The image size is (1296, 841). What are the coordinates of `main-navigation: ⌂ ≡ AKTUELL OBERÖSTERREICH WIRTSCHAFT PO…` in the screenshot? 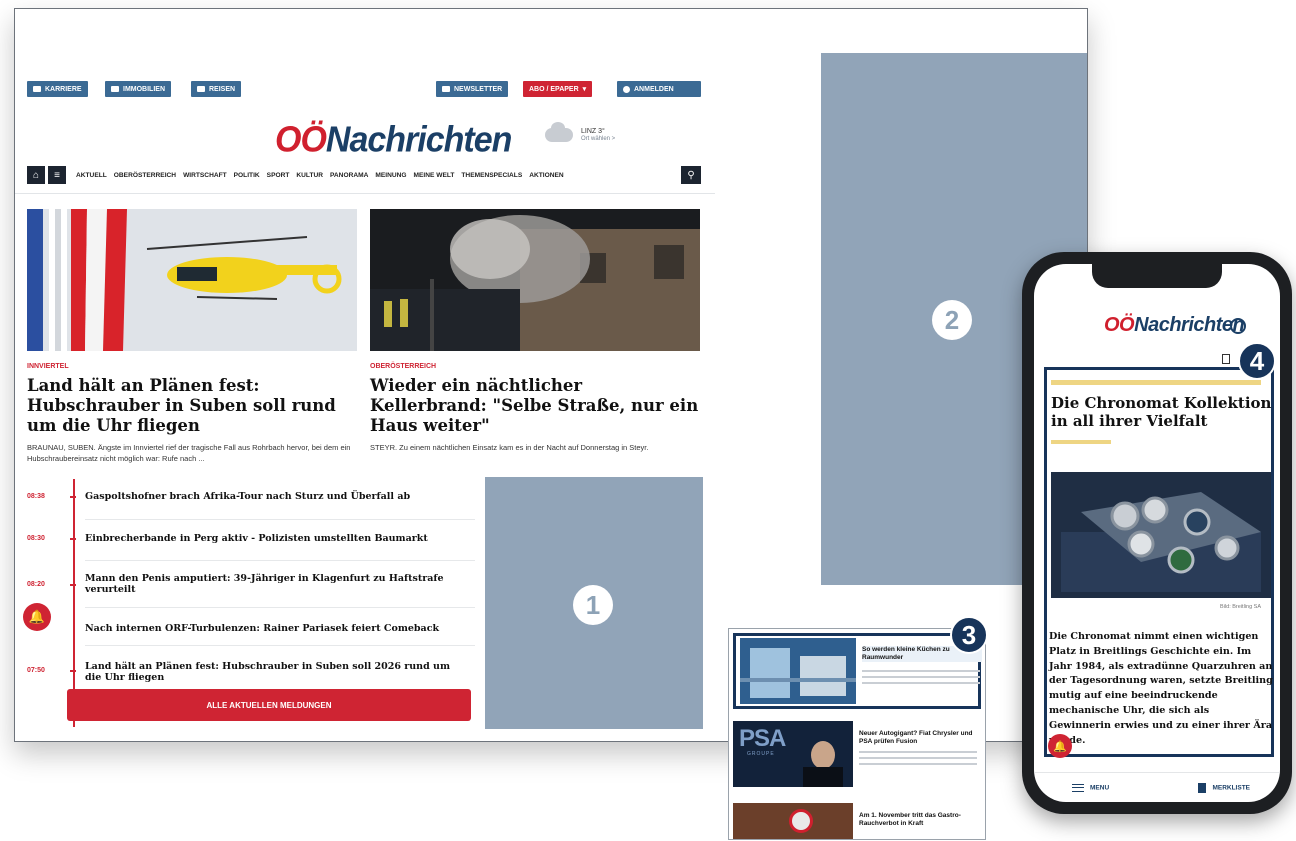 It's located at (364, 175).